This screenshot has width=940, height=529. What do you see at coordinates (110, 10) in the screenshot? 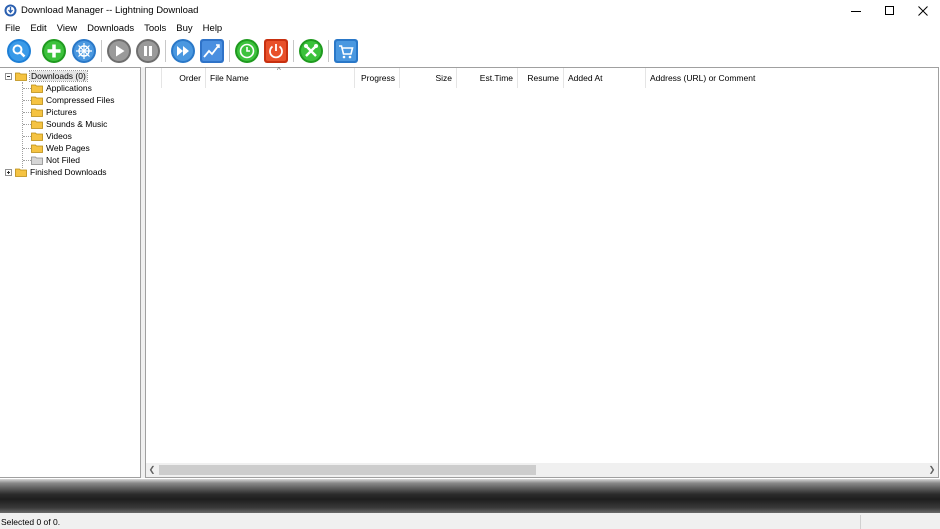
I see `window-title: Download Manager -- Lightning Download` at bounding box center [110, 10].